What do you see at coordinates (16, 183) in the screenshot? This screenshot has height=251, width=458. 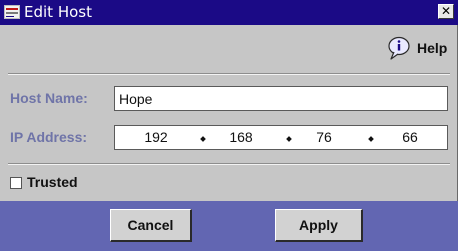 I see `trusted-checkbox` at bounding box center [16, 183].